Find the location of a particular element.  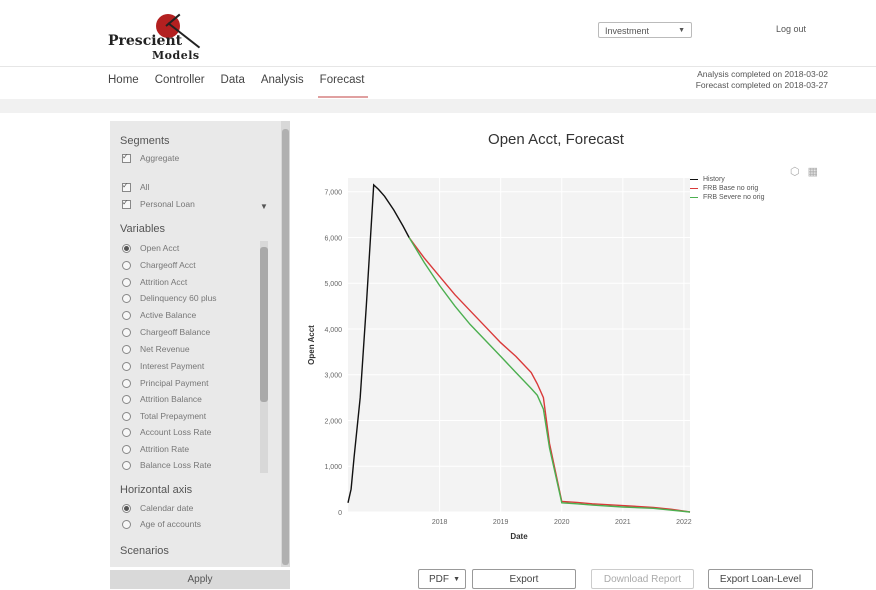

logout-link: Log out is located at coordinates (791, 29).